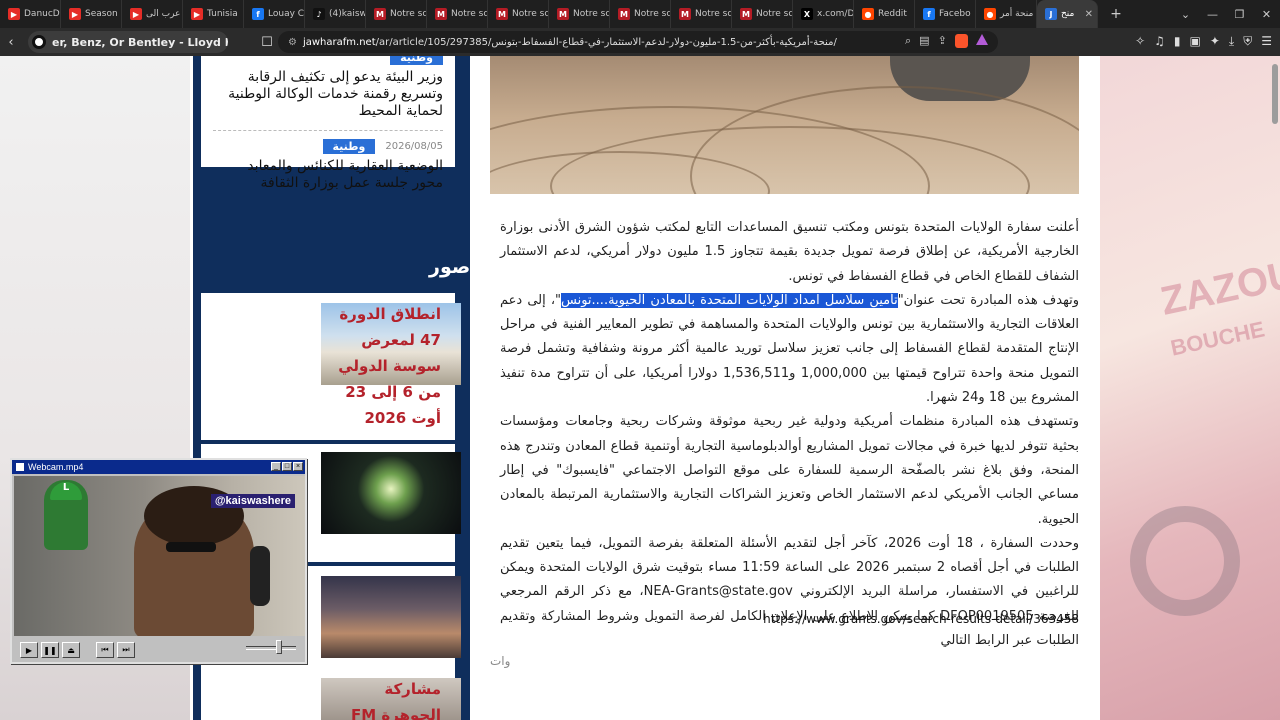  What do you see at coordinates (1089, 14) in the screenshot?
I see `close-tab-icon: ✕` at bounding box center [1089, 14].